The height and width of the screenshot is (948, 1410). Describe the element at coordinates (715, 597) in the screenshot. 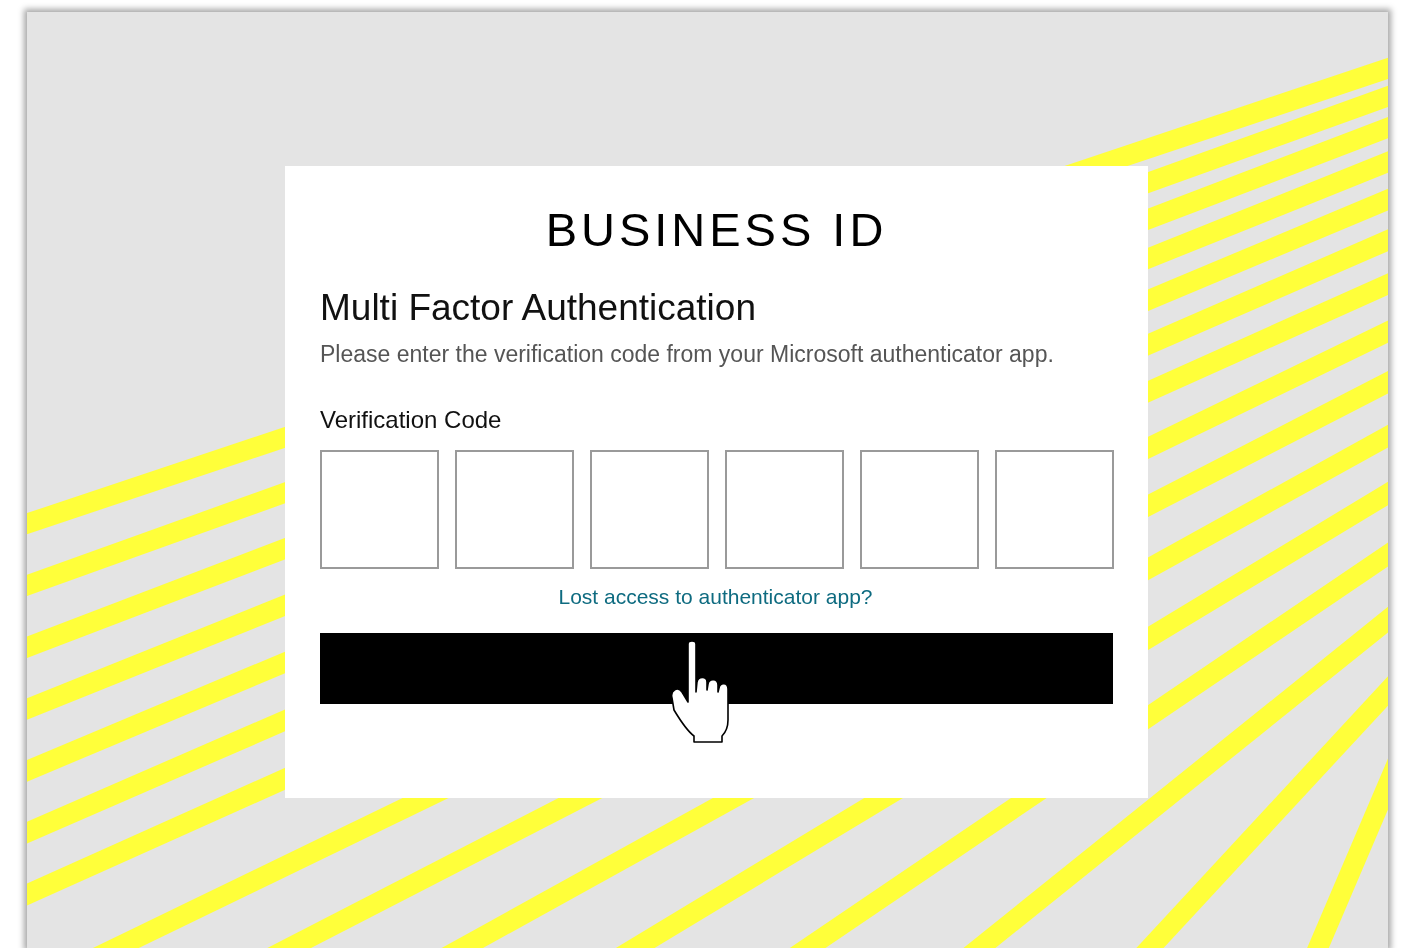

I see `lost-access-link: Lost access to authenticator app?` at that location.